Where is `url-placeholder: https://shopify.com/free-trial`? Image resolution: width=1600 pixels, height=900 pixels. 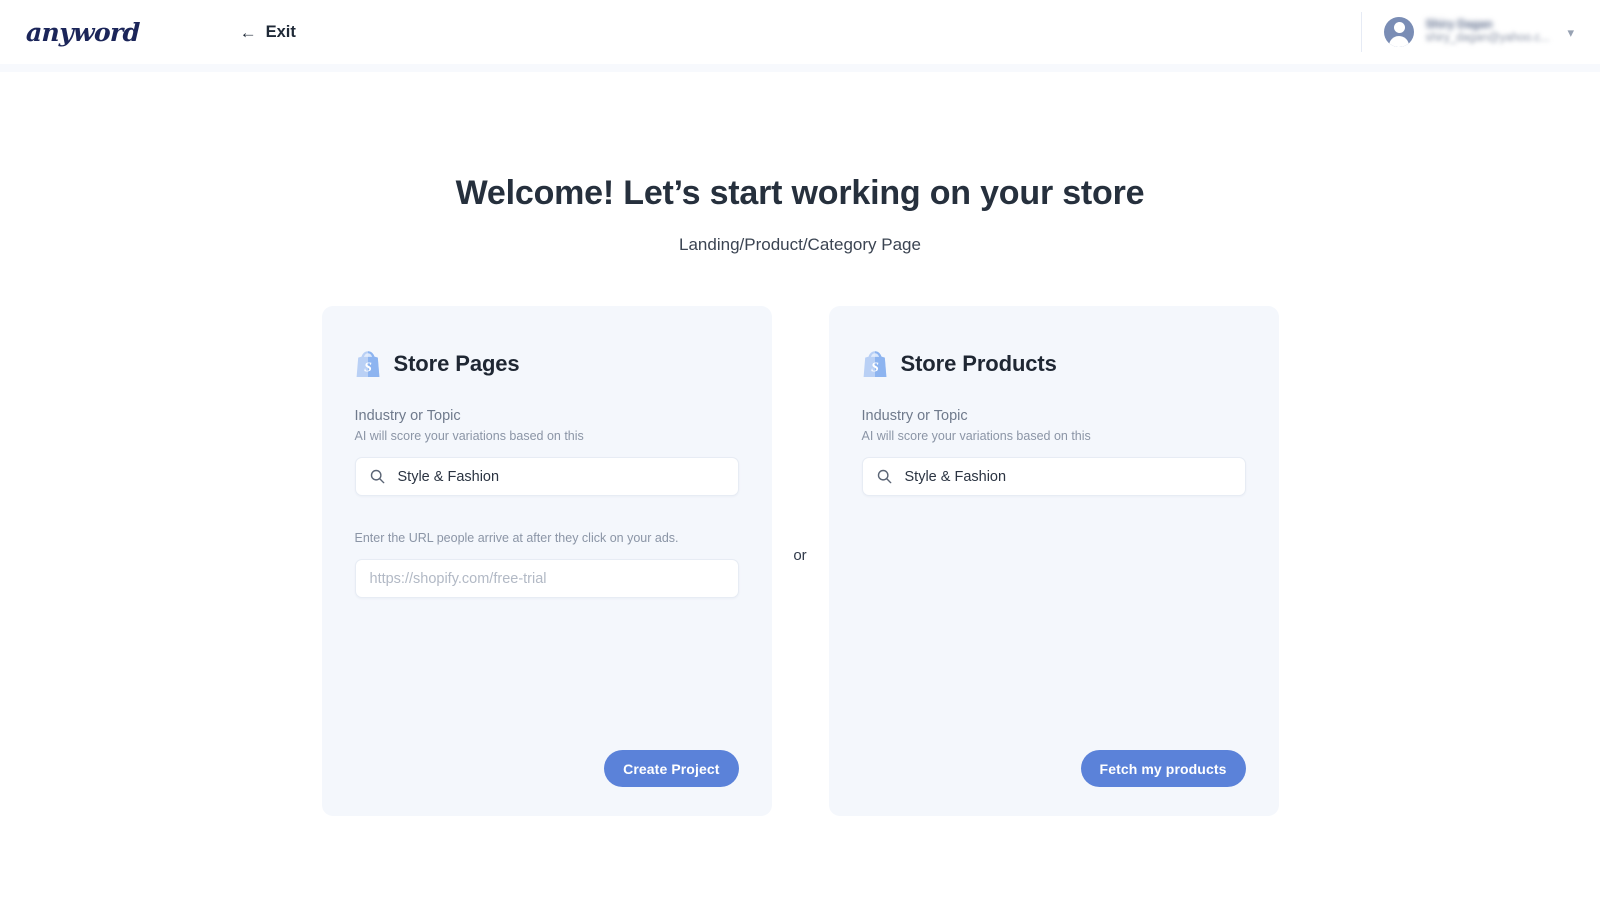 url-placeholder: https://shopify.com/free-trial is located at coordinates (458, 578).